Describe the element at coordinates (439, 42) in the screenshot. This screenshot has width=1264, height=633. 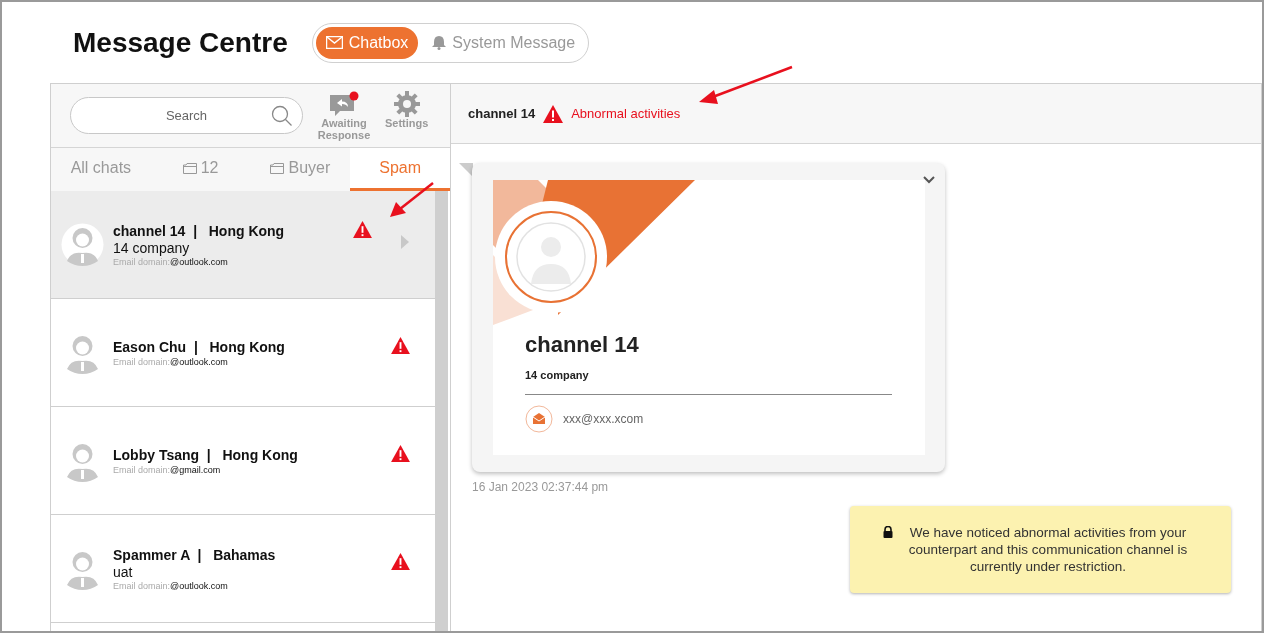
I see `bell-icon` at that location.